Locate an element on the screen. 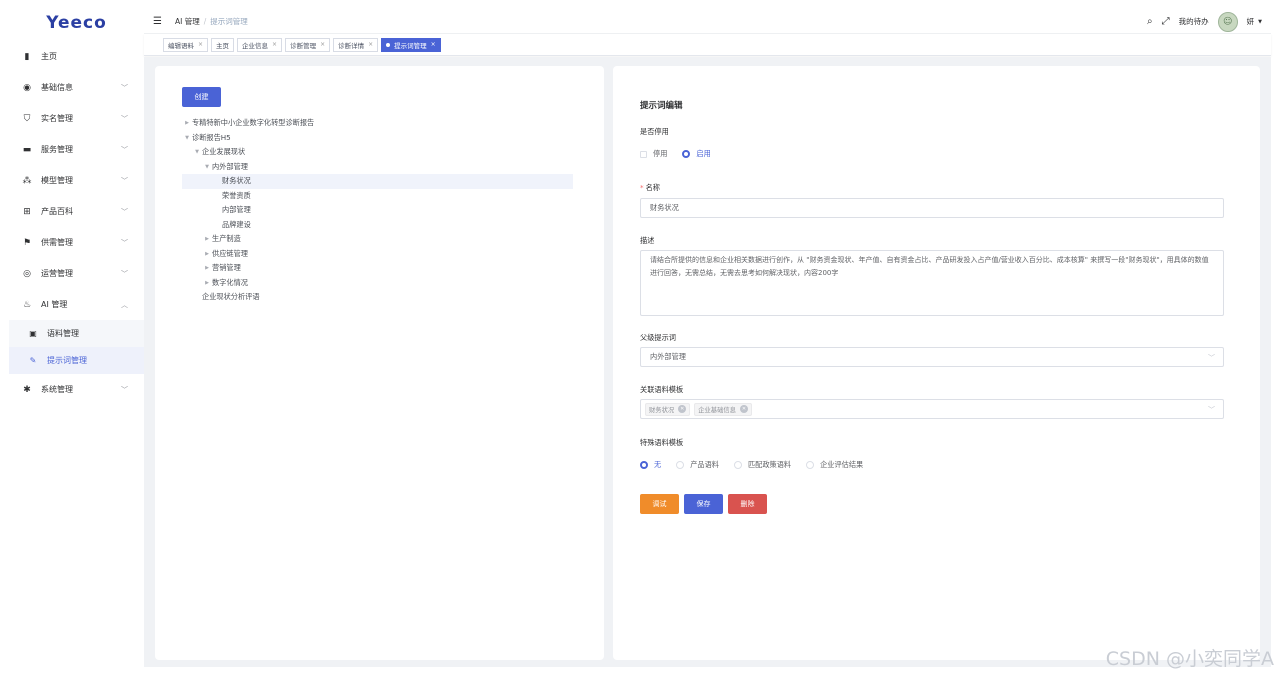 Image resolution: width=1280 pixels, height=677 pixels. active-dot is located at coordinates (388, 44).